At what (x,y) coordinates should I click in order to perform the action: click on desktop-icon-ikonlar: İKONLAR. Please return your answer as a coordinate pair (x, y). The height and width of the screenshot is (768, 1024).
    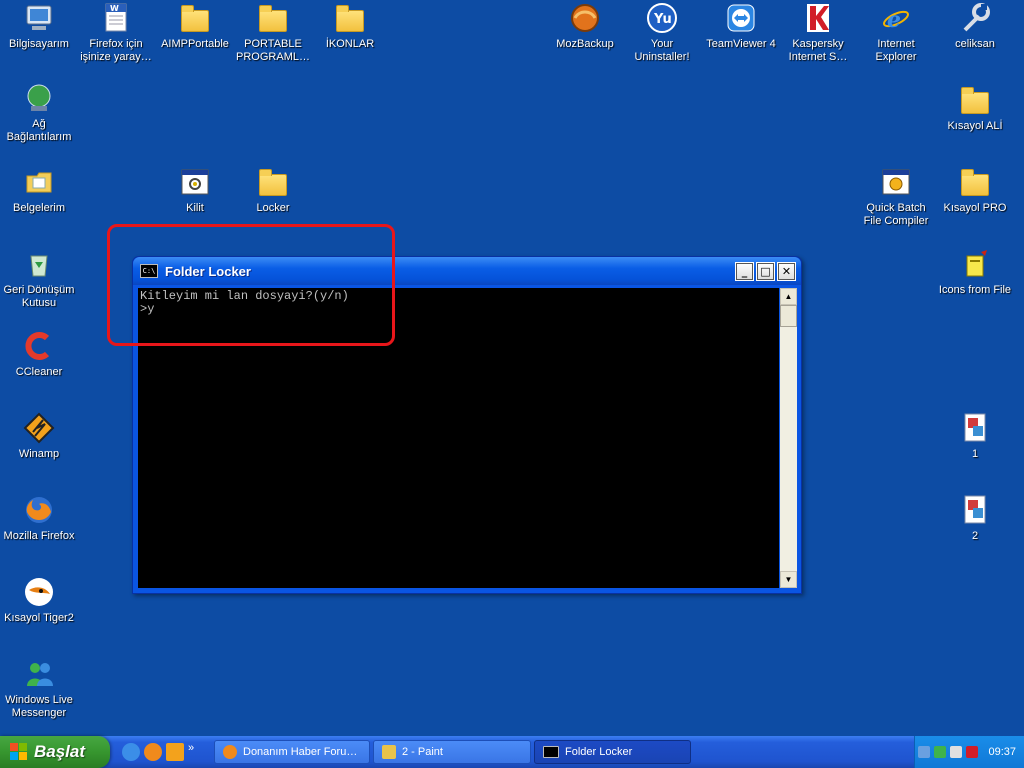
    Looking at the image, I should click on (350, 26).